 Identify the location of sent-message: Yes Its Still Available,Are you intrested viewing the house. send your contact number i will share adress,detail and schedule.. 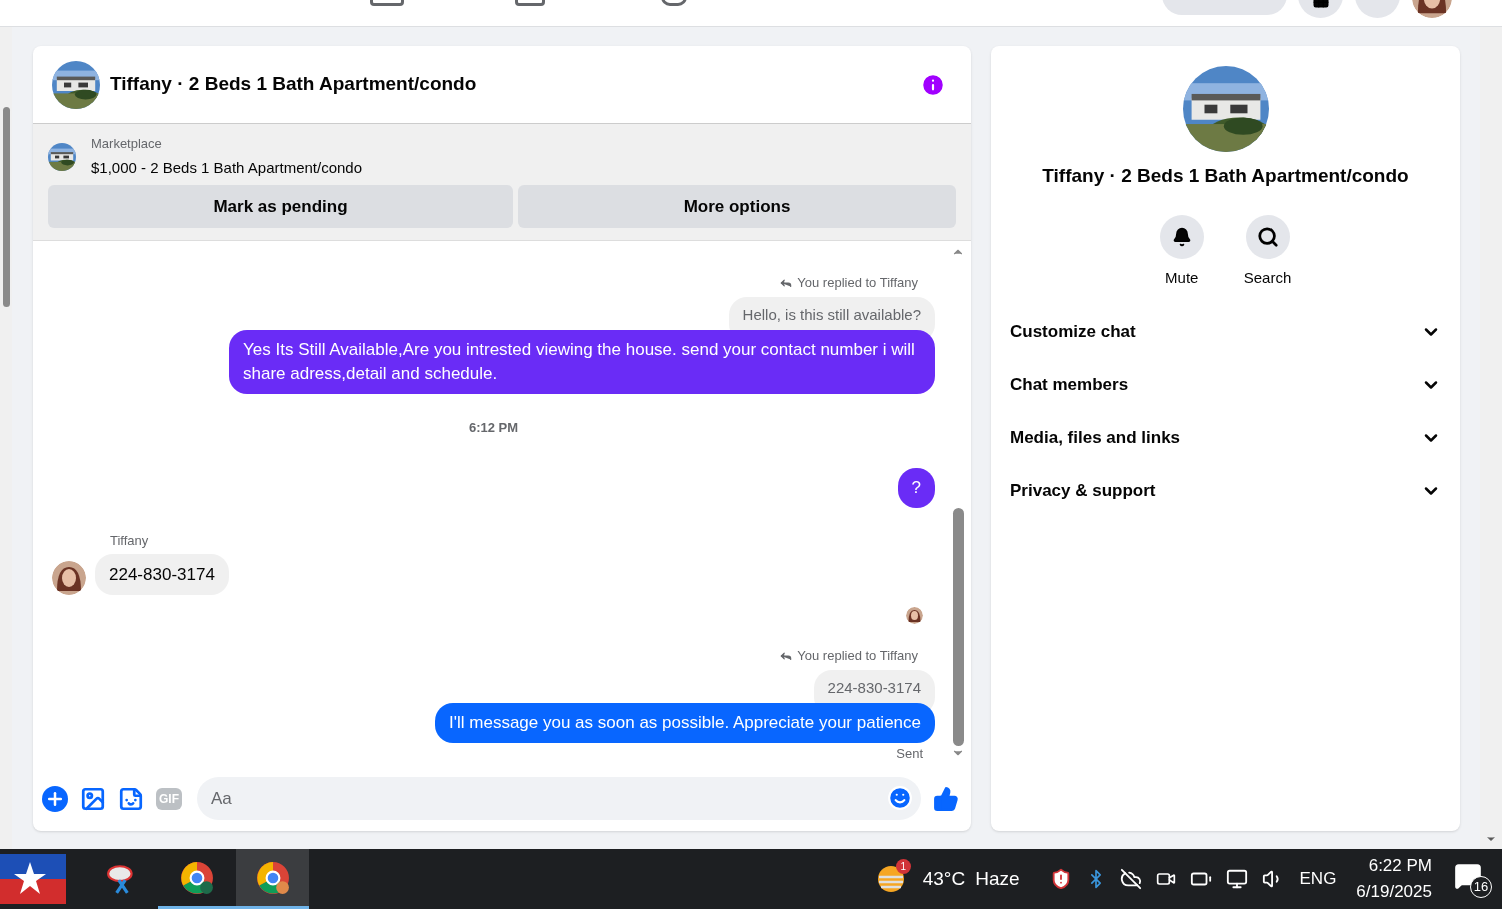
(582, 362).